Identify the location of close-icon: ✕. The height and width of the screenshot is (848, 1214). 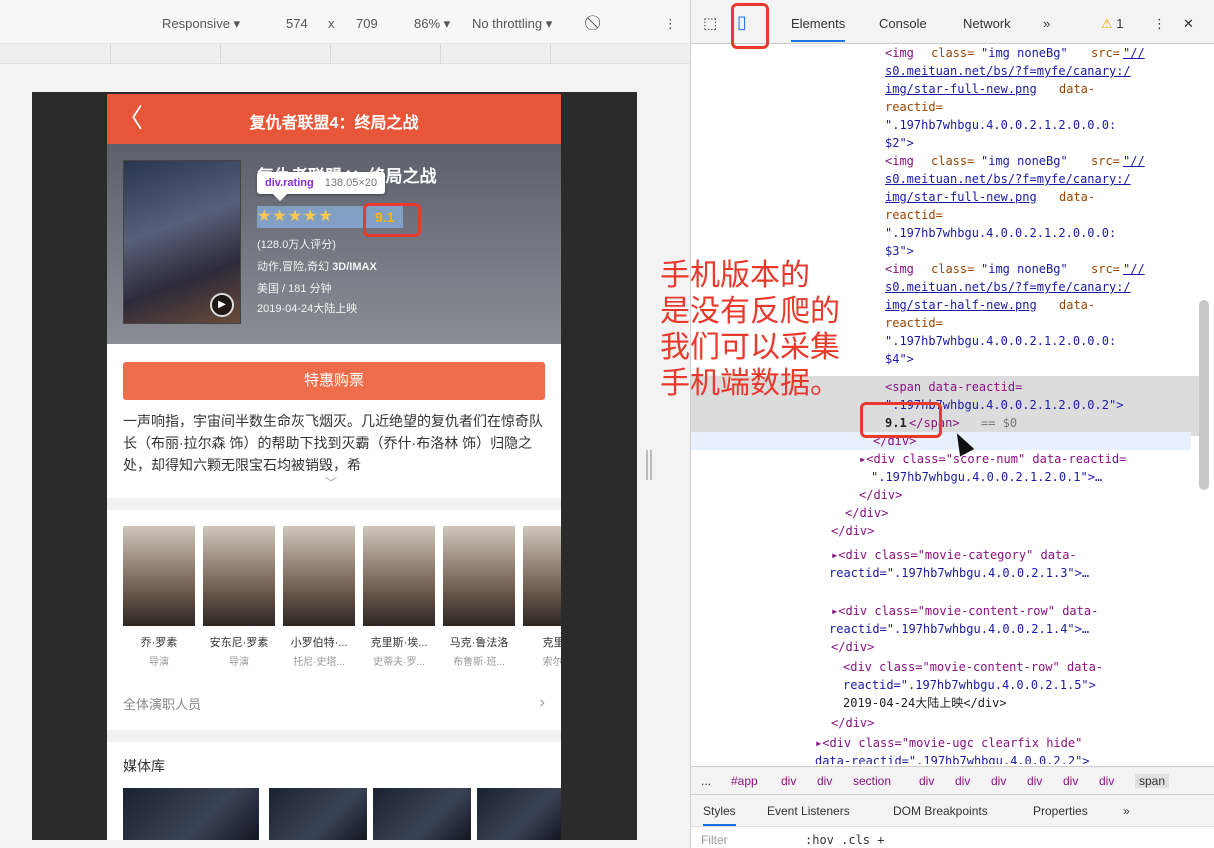
(1188, 24).